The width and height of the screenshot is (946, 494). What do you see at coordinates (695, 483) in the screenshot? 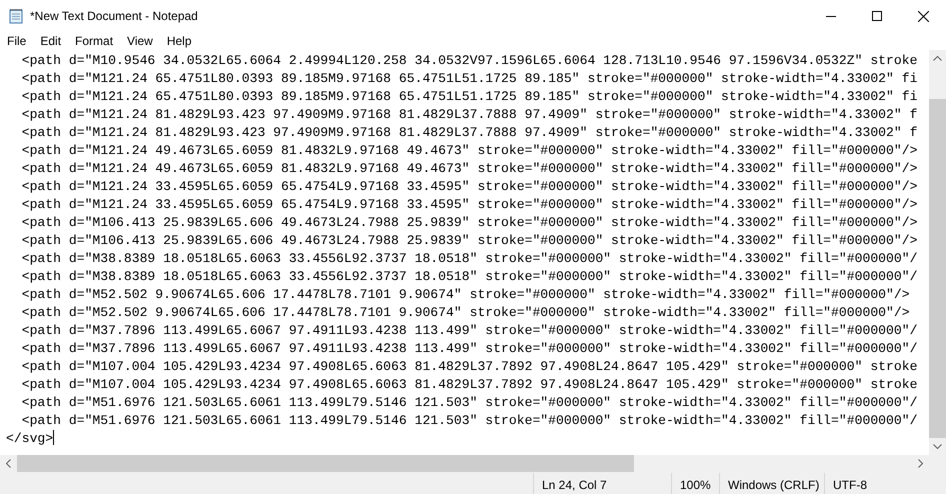
I see `zoom-level: 100%` at bounding box center [695, 483].